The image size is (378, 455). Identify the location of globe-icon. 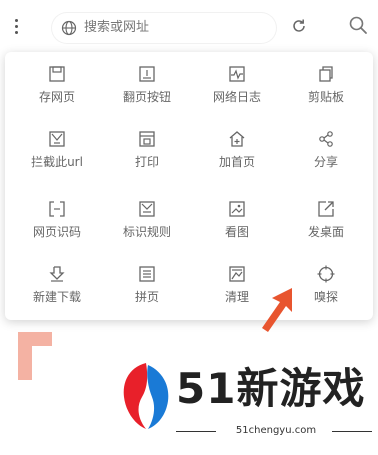
(69, 28).